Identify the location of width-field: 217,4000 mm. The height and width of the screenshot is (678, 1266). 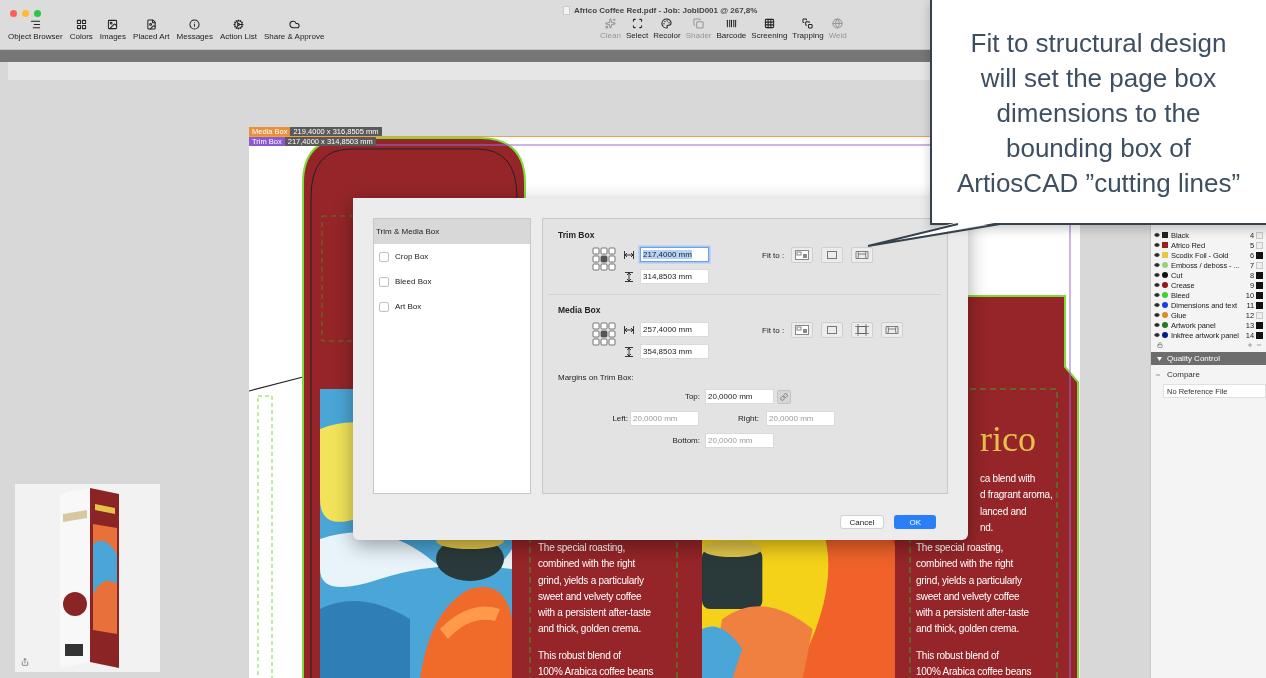
(674, 254).